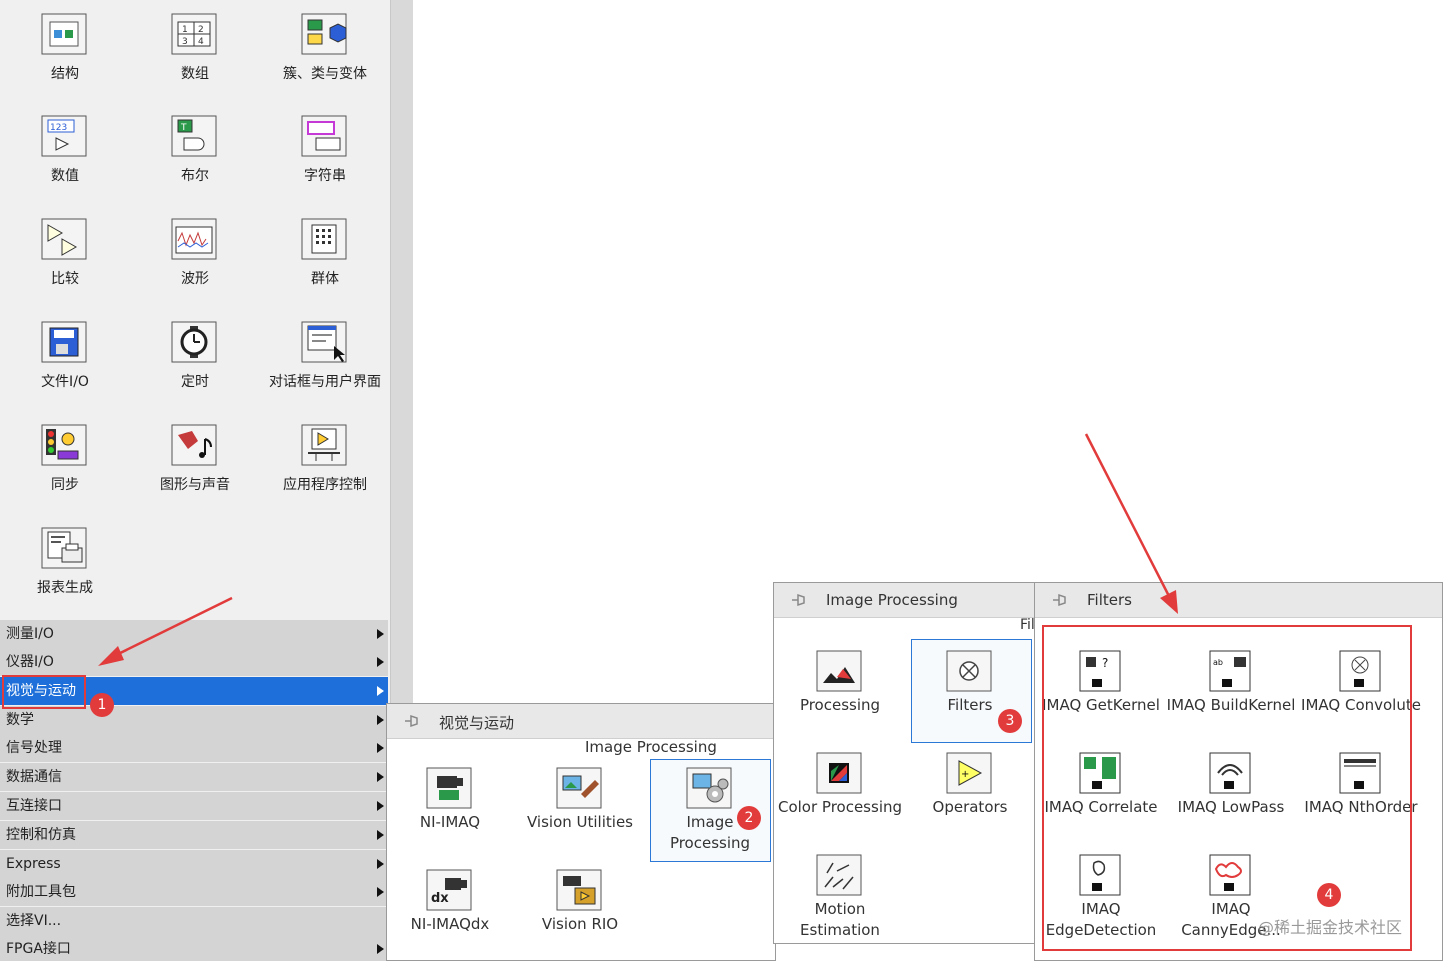  I want to click on subpalette-caption: Image Processing, so click(651, 747).